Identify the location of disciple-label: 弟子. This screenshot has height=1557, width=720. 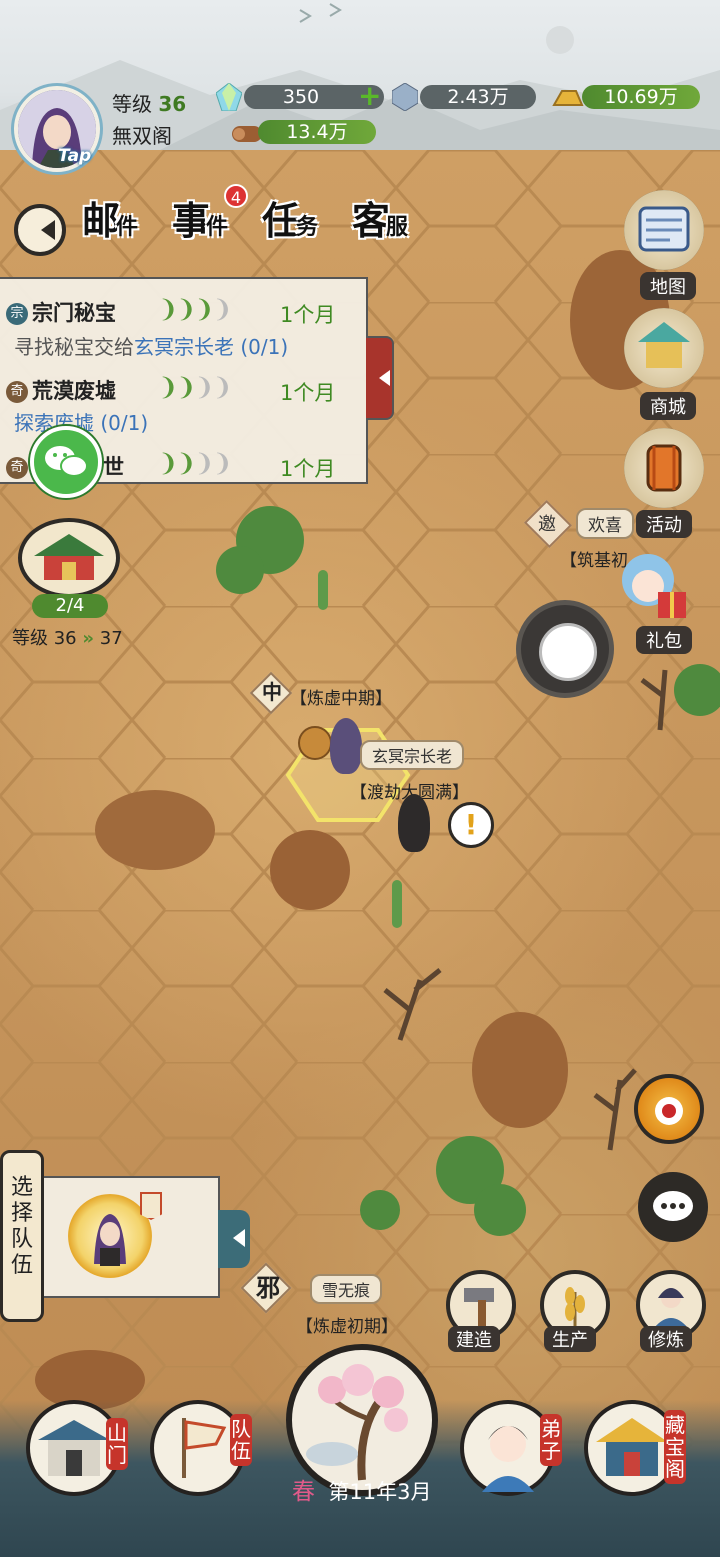
(551, 1440).